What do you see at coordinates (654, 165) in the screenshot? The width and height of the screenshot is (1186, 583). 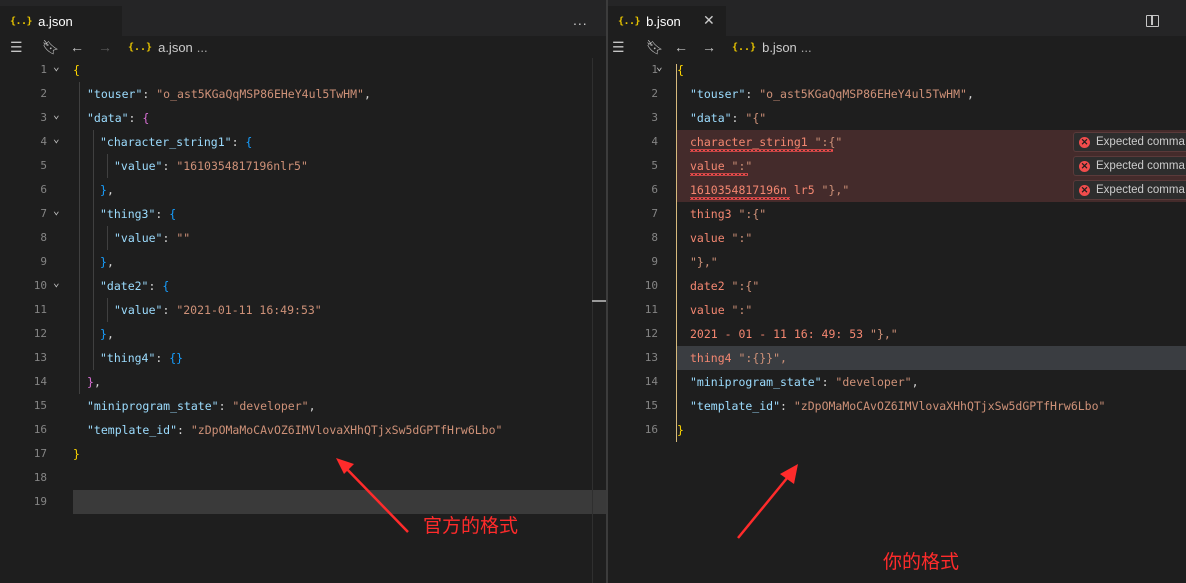 I see `line-number: 5` at bounding box center [654, 165].